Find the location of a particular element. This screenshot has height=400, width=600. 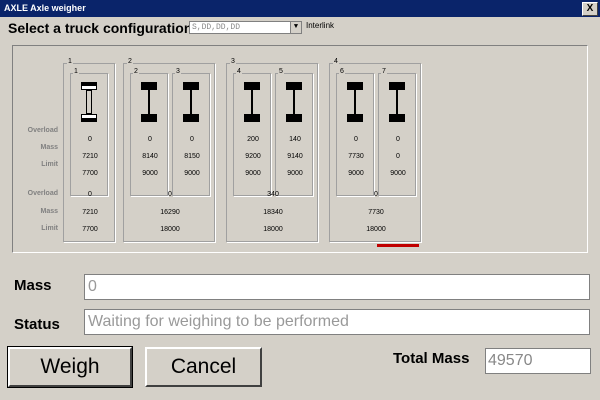

total-mass-label: Total Mass is located at coordinates (431, 358).